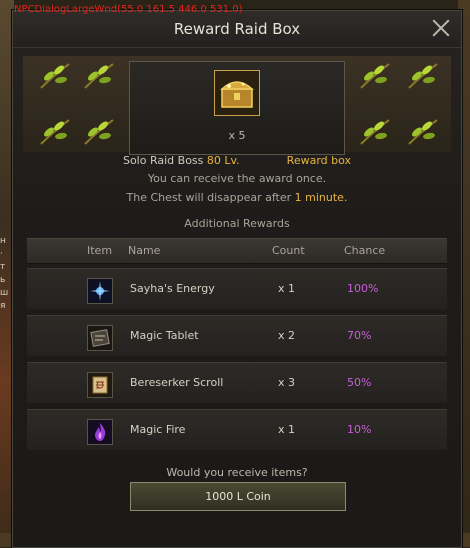  I want to click on column-count: Count, so click(288, 250).